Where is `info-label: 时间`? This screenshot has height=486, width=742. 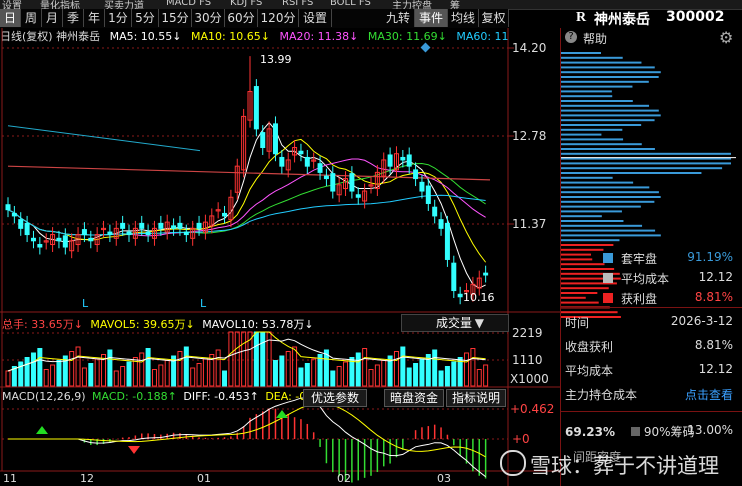
info-label: 时间 is located at coordinates (577, 323).